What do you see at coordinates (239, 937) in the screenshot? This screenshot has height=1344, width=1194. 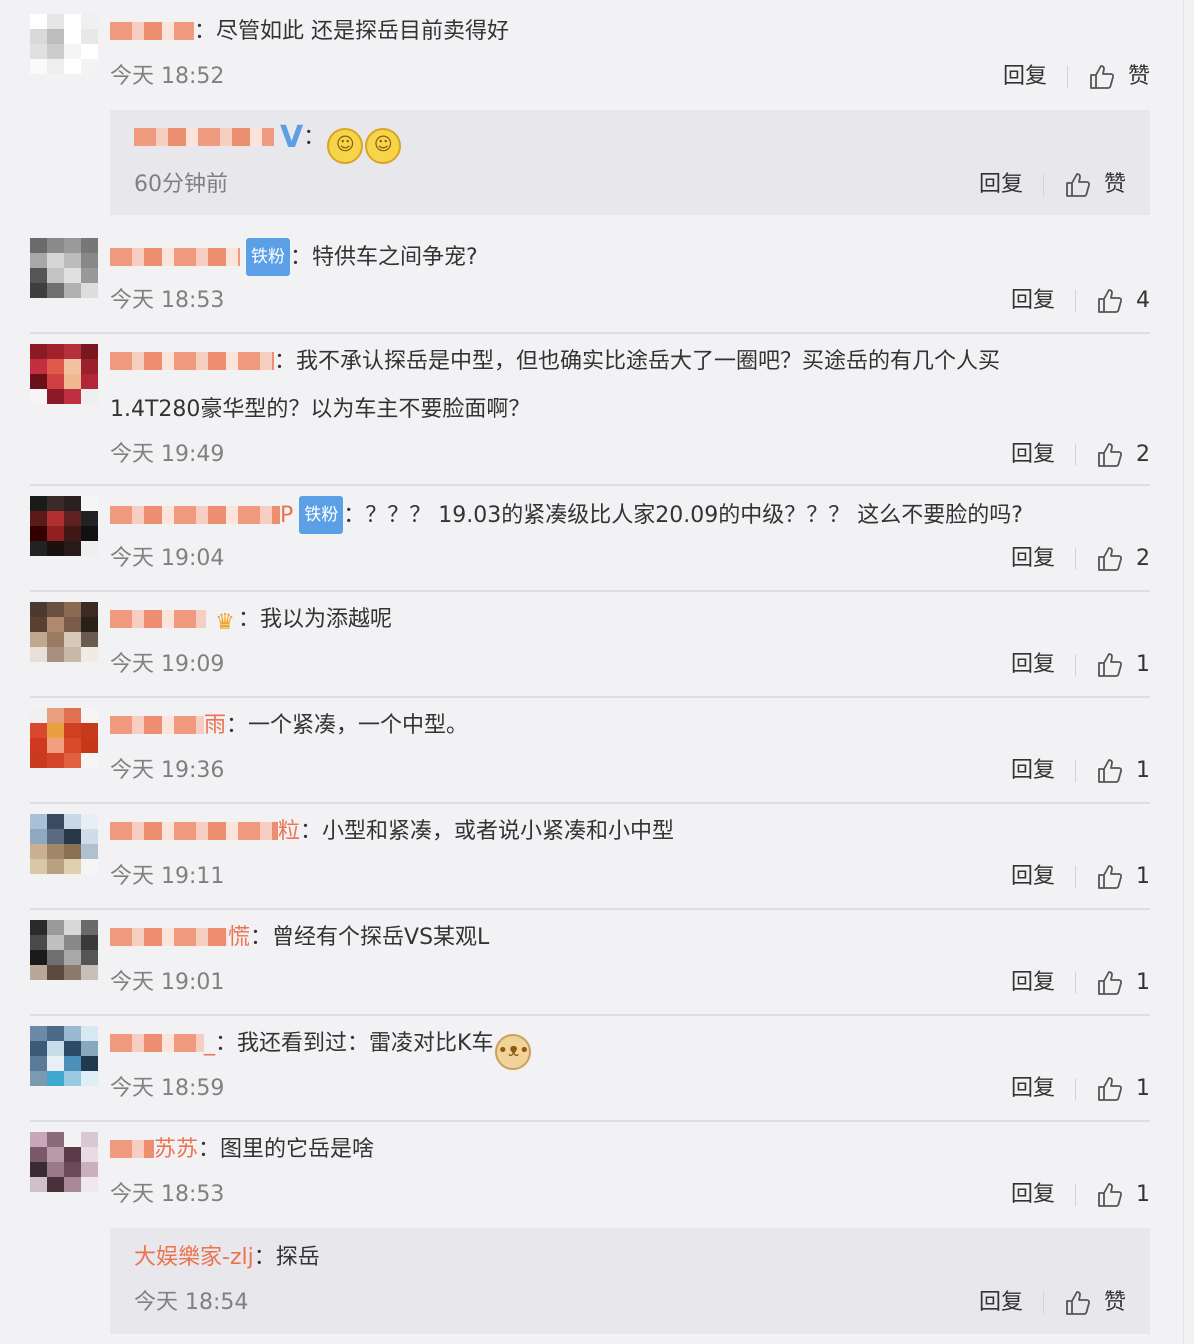 I see `username-tail: 慌` at bounding box center [239, 937].